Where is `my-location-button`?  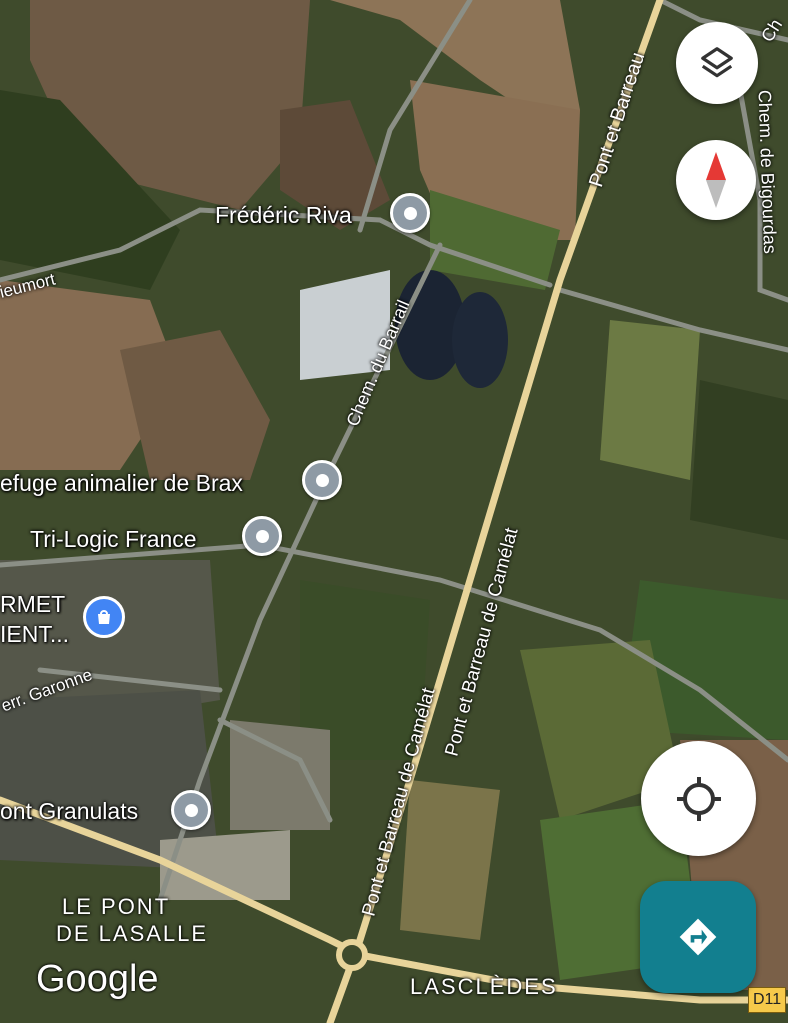 my-location-button is located at coordinates (698, 798).